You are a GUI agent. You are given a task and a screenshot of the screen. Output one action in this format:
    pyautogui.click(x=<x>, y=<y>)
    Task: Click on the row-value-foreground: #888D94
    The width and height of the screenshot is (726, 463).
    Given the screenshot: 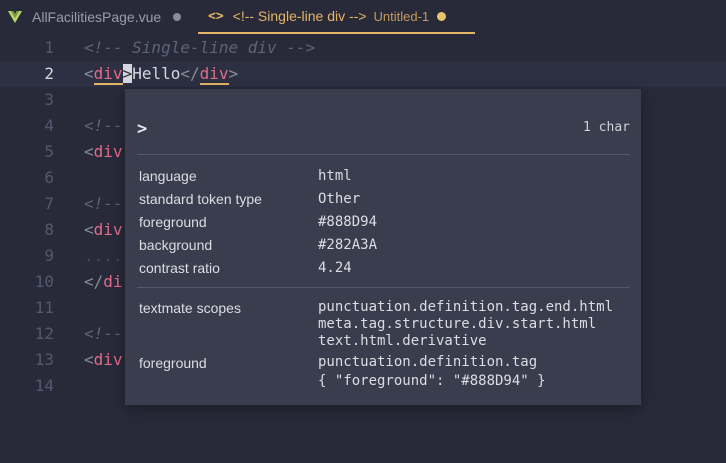 What is the action you would take?
    pyautogui.click(x=348, y=222)
    